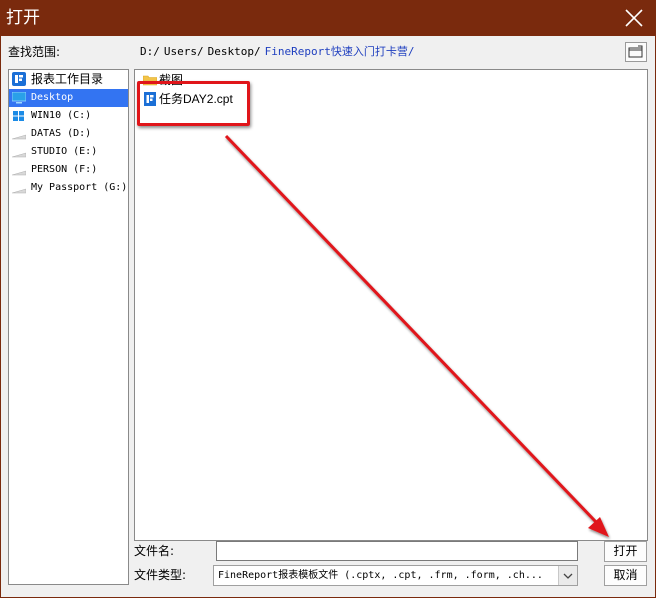 This screenshot has height=598, width=656. What do you see at coordinates (18, 116) in the screenshot?
I see `windows-drive-icon` at bounding box center [18, 116].